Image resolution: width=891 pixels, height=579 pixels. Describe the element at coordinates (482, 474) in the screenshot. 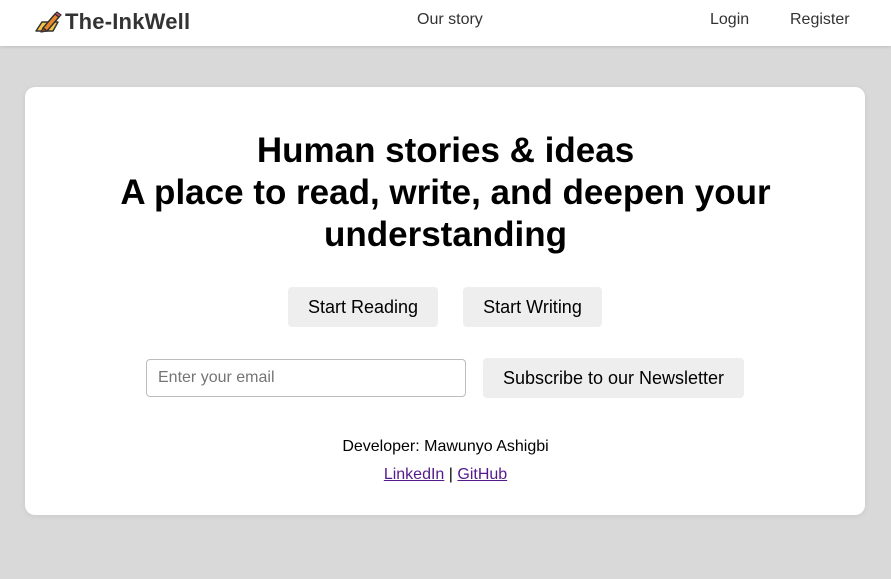

I see `github-link: GitHub` at that location.